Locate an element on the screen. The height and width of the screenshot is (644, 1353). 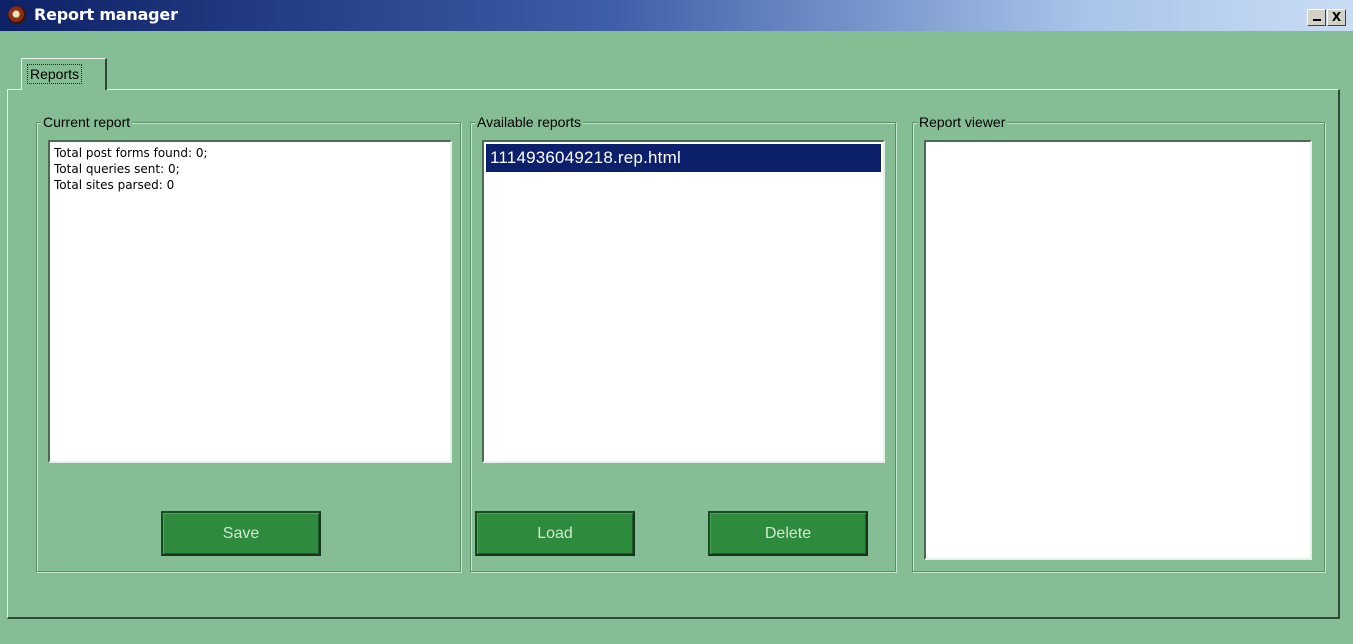
load-button: Load is located at coordinates (555, 533).